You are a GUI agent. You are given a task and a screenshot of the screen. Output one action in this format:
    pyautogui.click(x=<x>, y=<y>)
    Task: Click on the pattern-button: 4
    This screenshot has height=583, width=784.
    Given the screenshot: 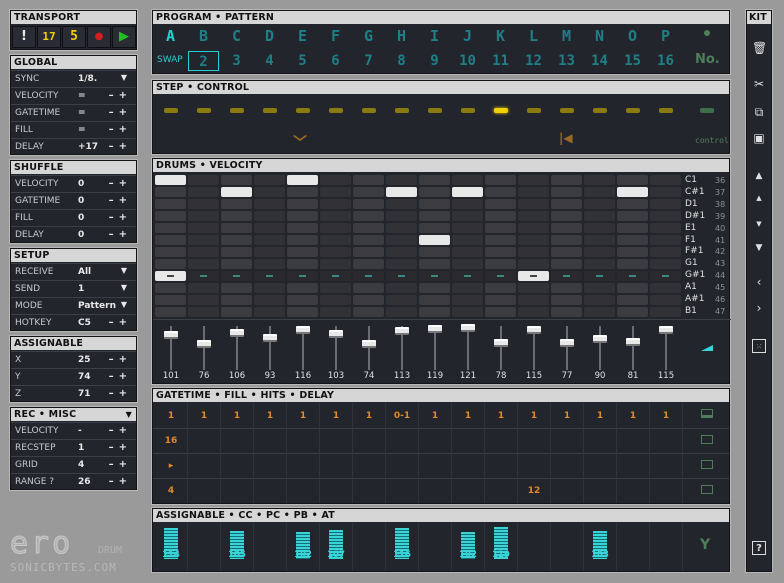 What is the action you would take?
    pyautogui.click(x=269, y=61)
    